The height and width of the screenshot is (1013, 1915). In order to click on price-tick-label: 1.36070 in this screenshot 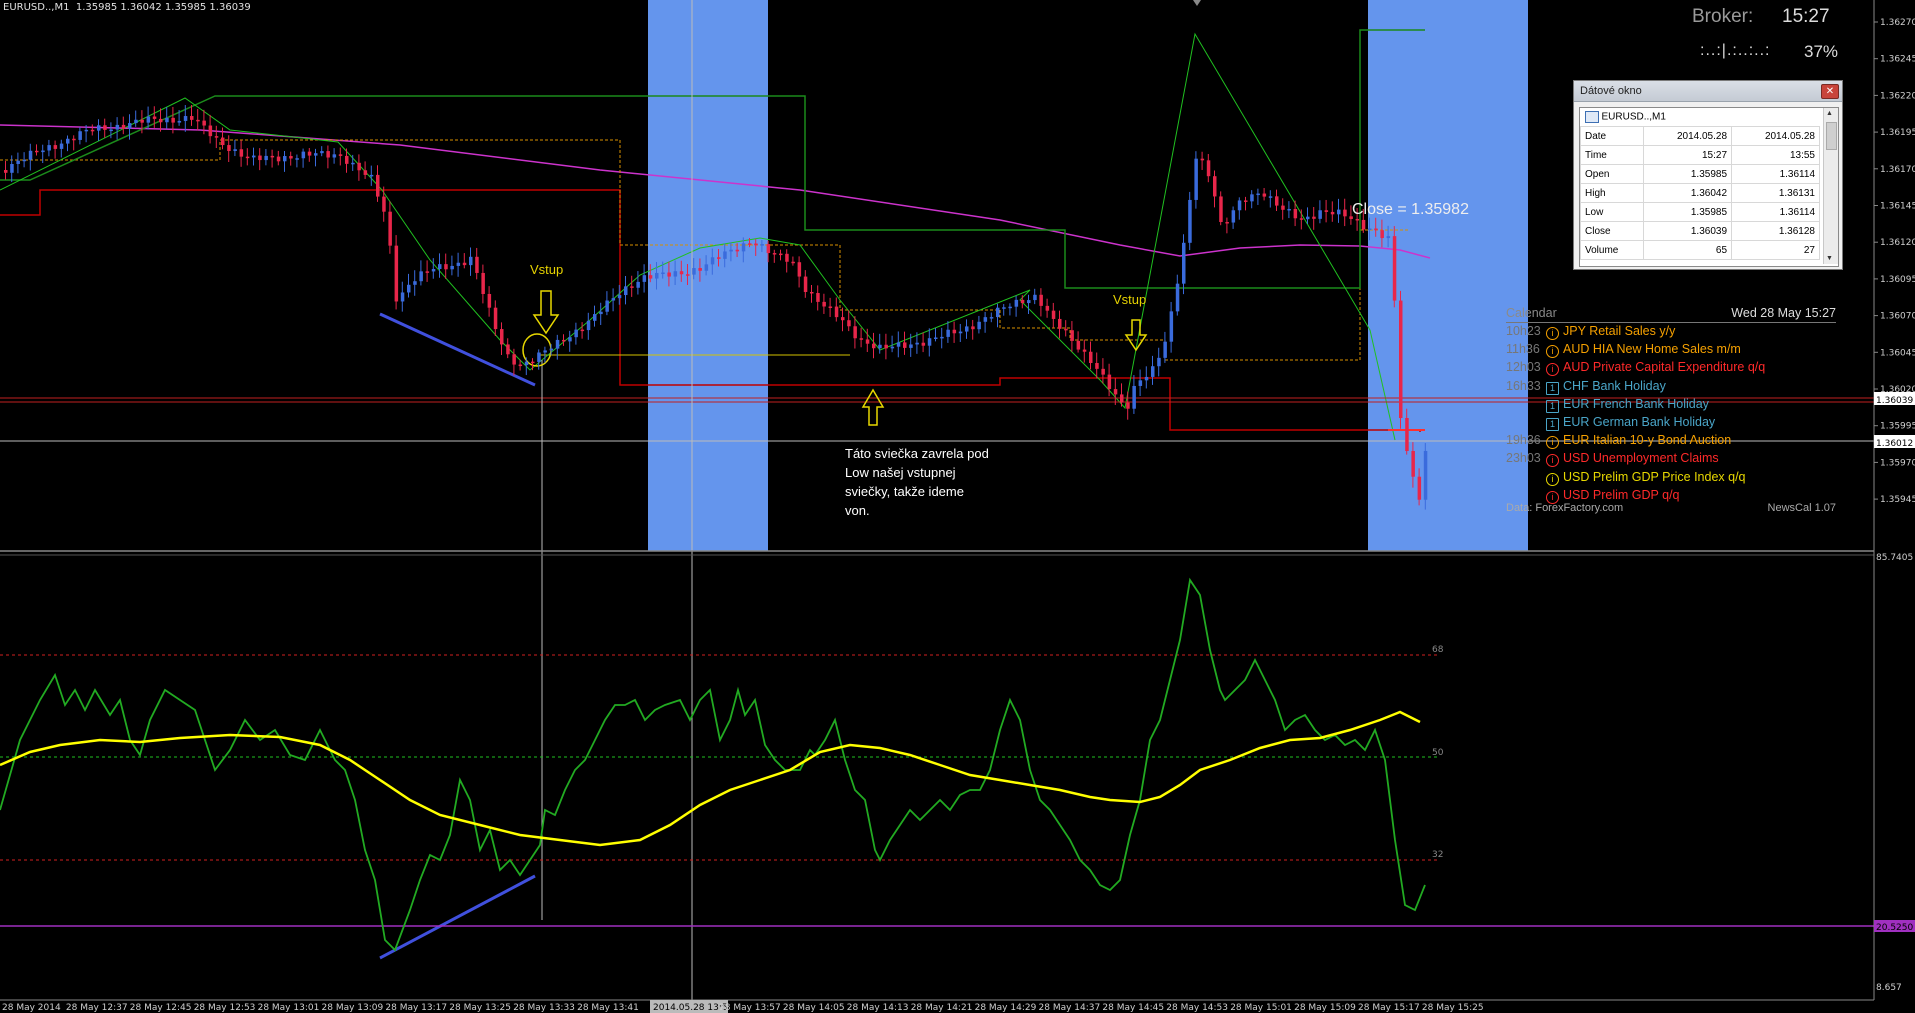, I will do `click(1897, 317)`.